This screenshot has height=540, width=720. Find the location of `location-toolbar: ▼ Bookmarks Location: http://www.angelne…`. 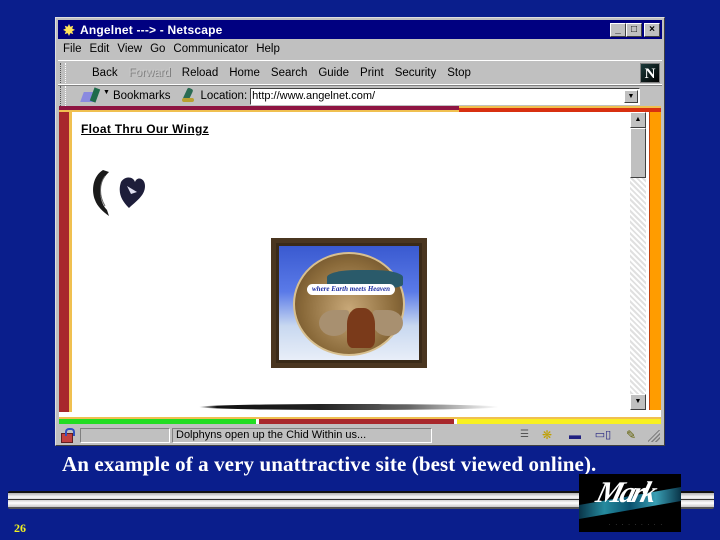

location-toolbar: ▼ Bookmarks Location: http://www.angelne… is located at coordinates (360, 95).